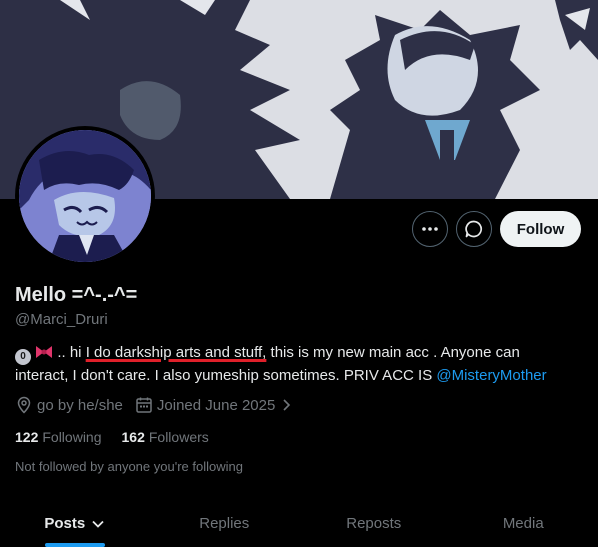  What do you see at coordinates (72, 437) in the screenshot?
I see `following-label: Following` at bounding box center [72, 437].